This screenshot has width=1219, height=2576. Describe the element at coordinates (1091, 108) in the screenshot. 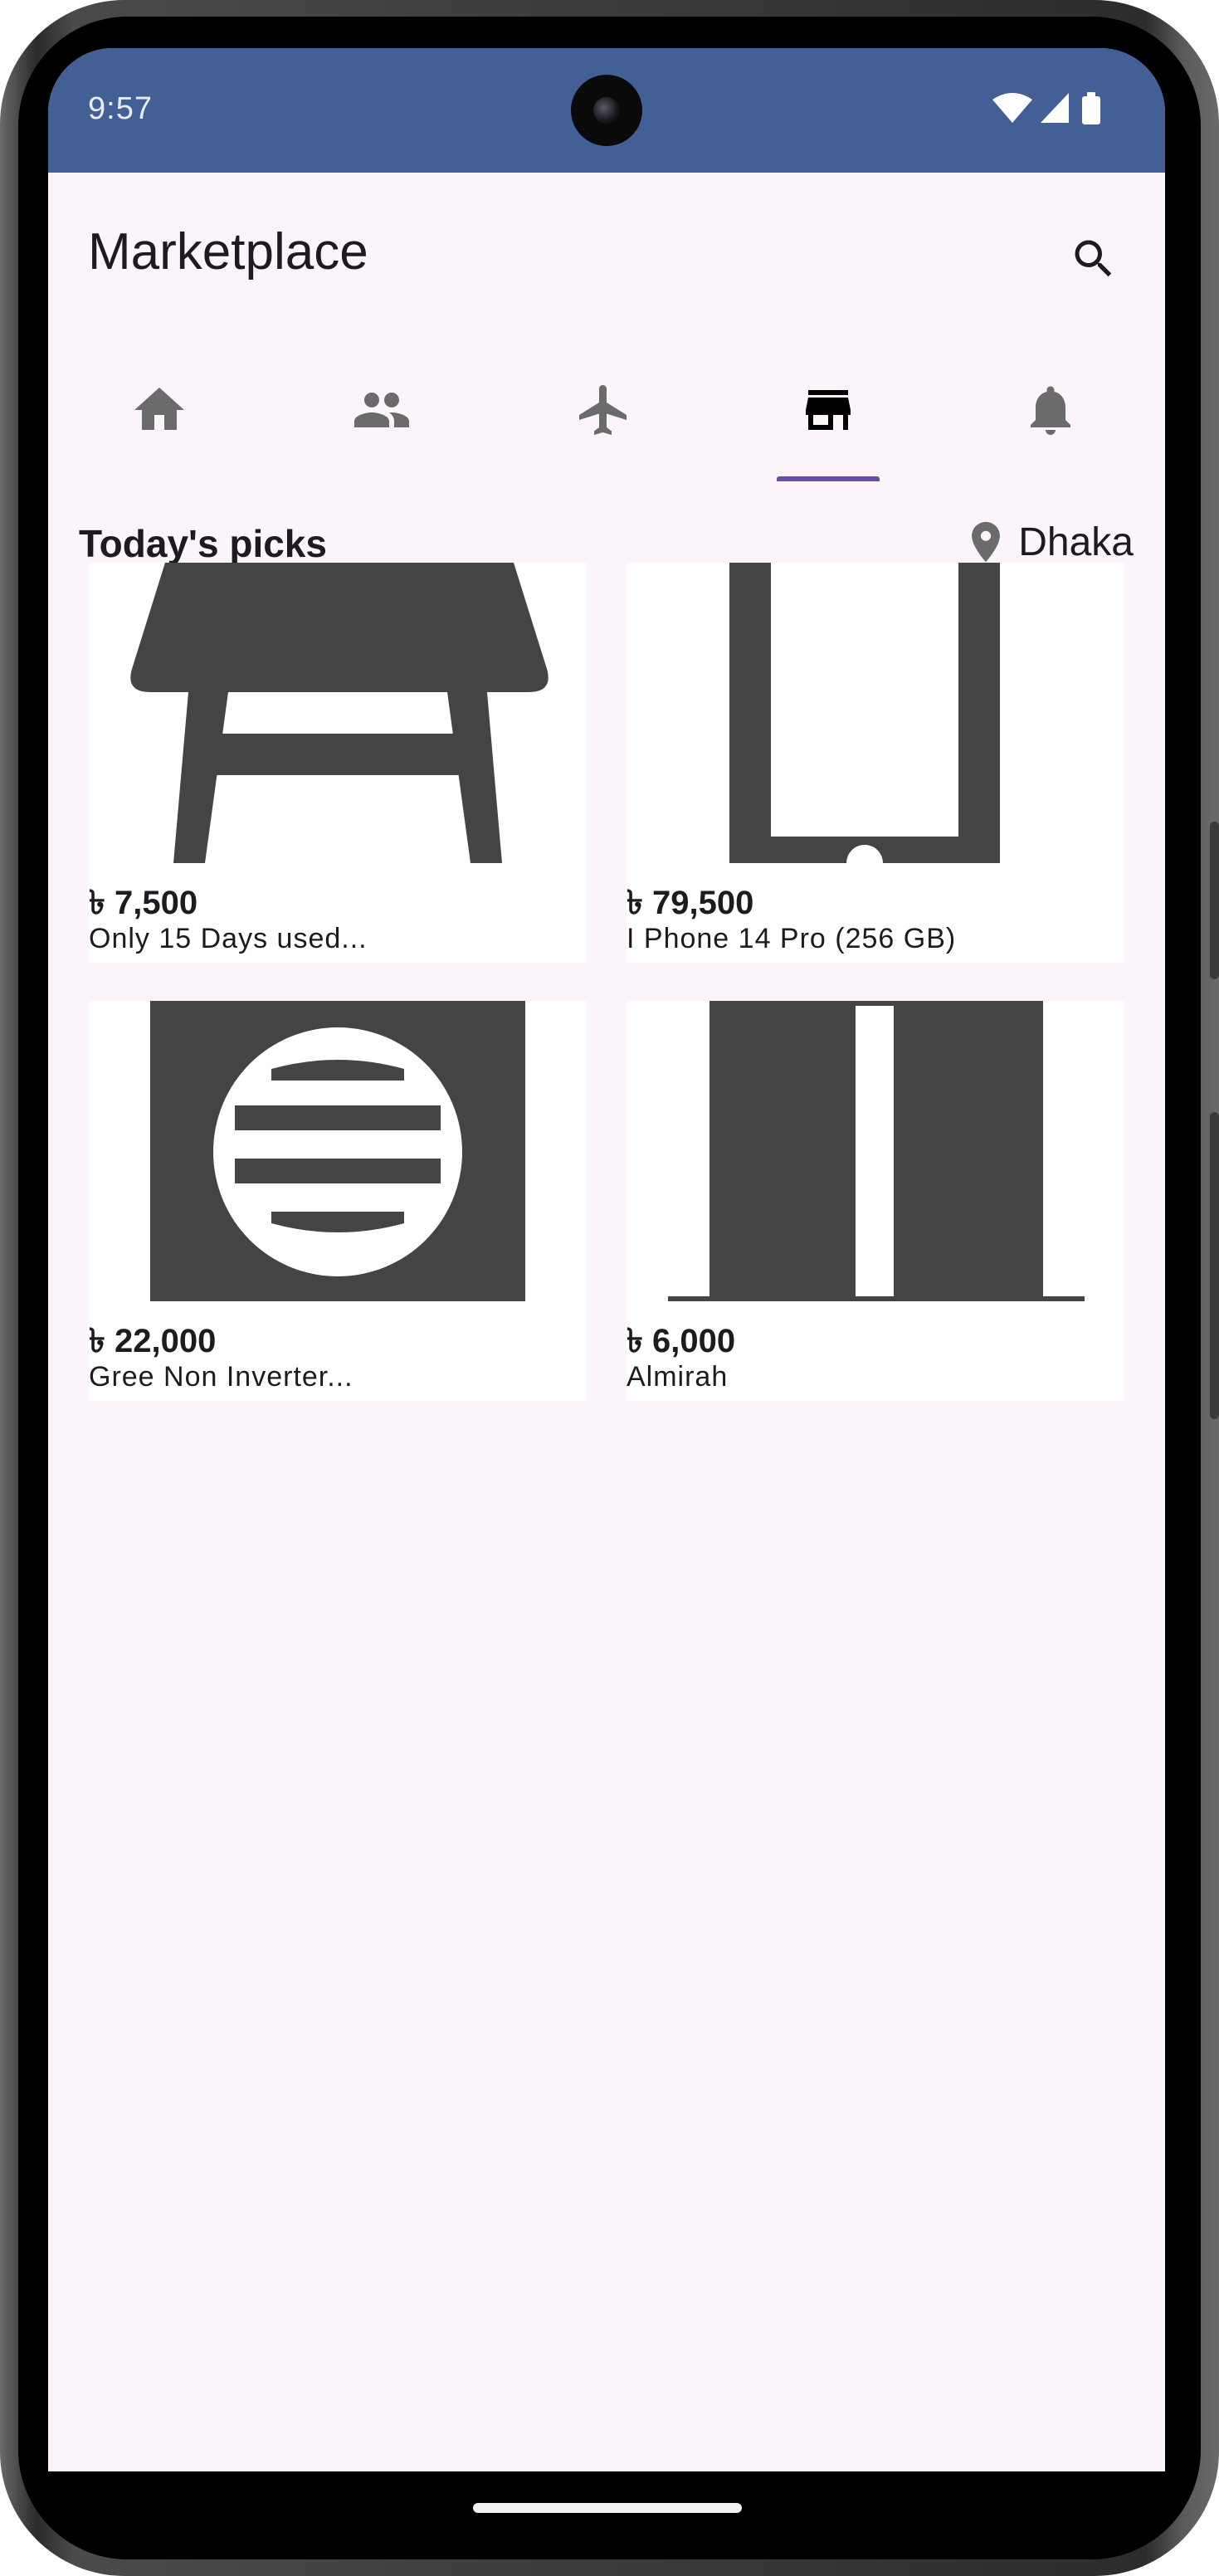

I see `battery-icon` at that location.